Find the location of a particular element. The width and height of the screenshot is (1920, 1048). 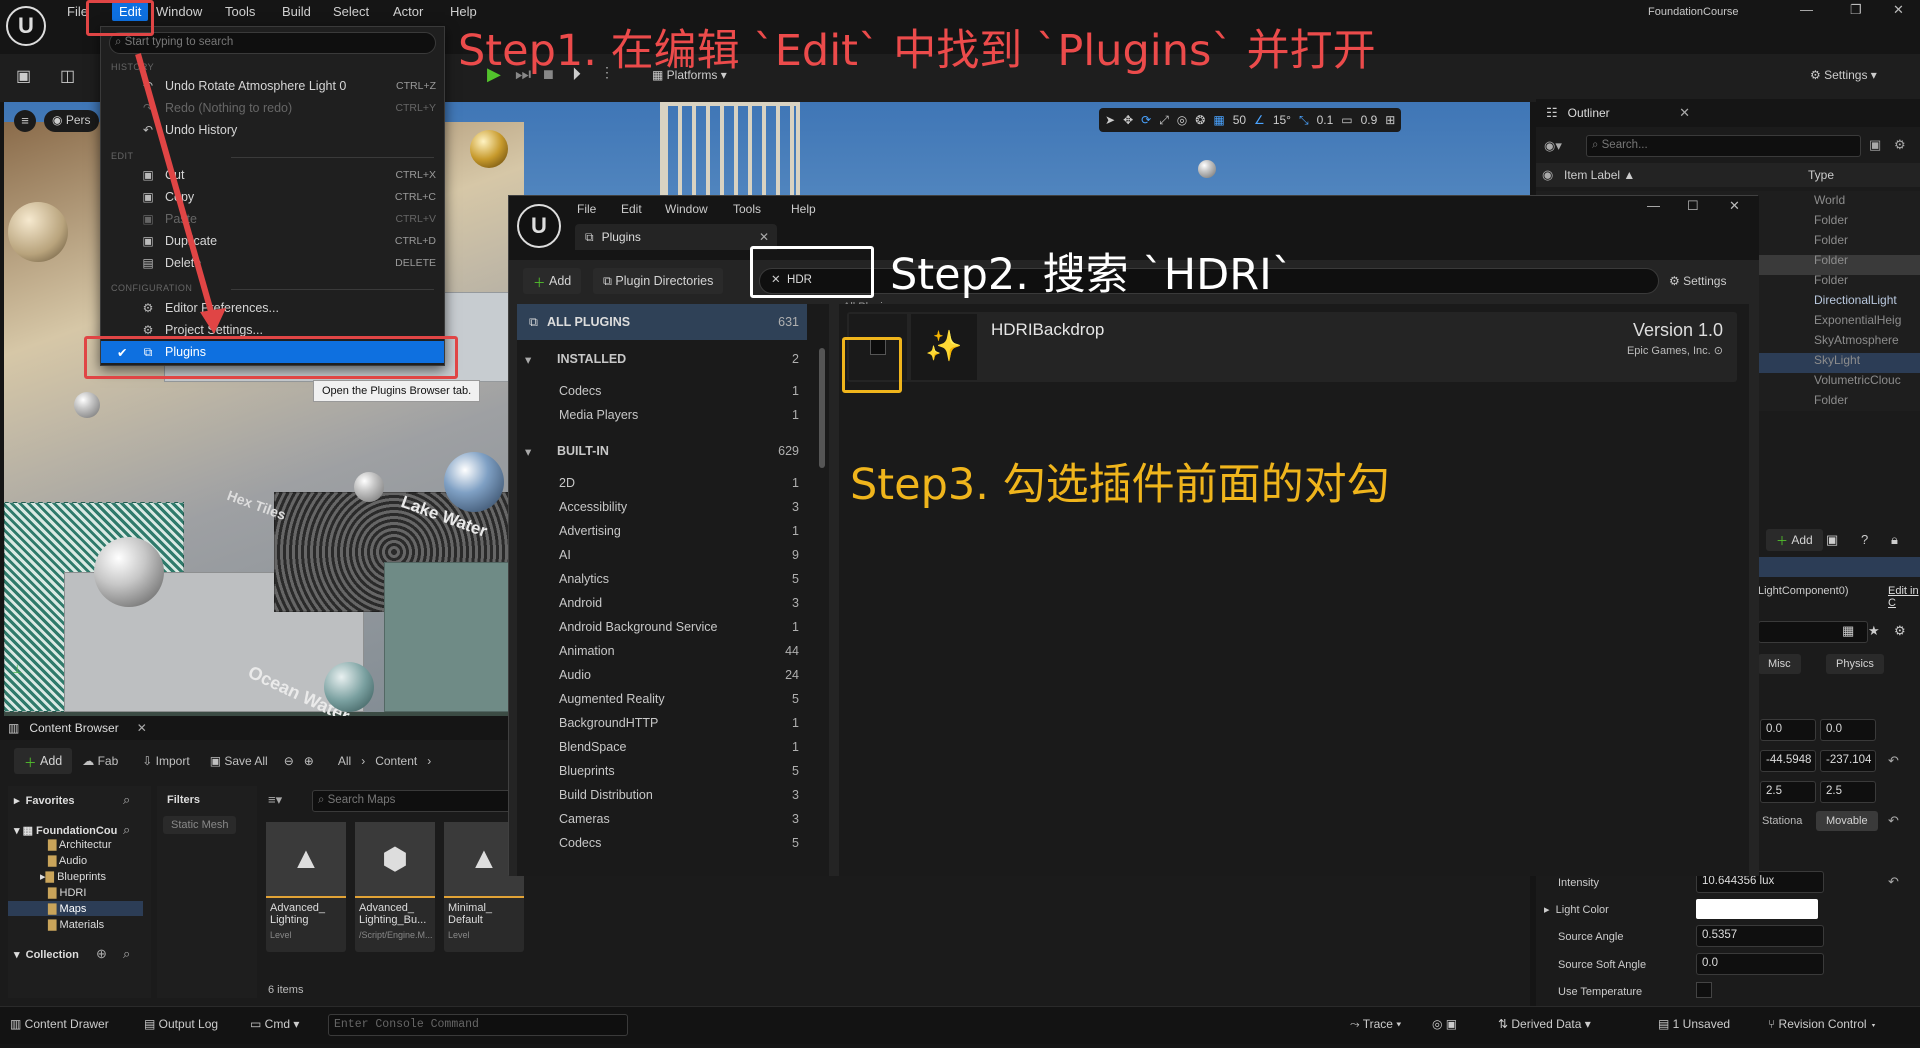

cmd-dropdown: ▭ Cmd ▾ is located at coordinates (274, 1024).